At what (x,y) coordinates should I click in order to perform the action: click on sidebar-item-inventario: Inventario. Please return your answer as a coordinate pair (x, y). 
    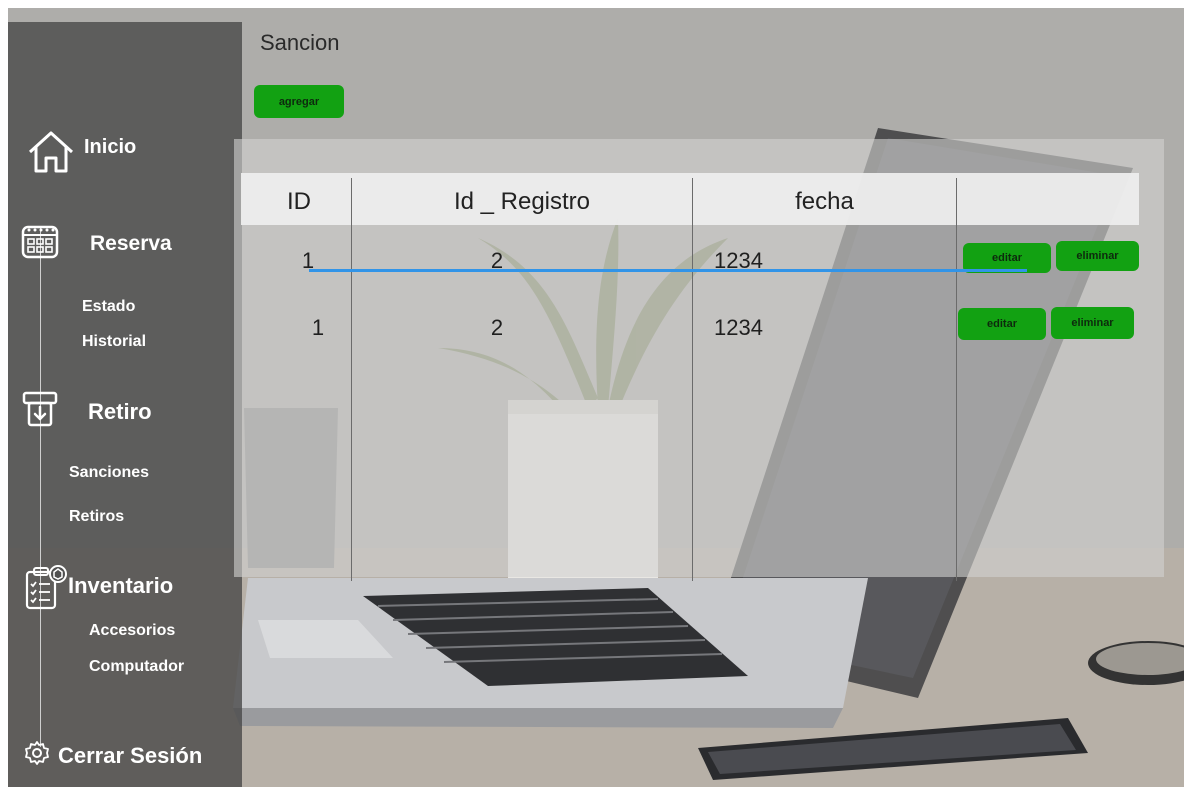
    Looking at the image, I should click on (98, 590).